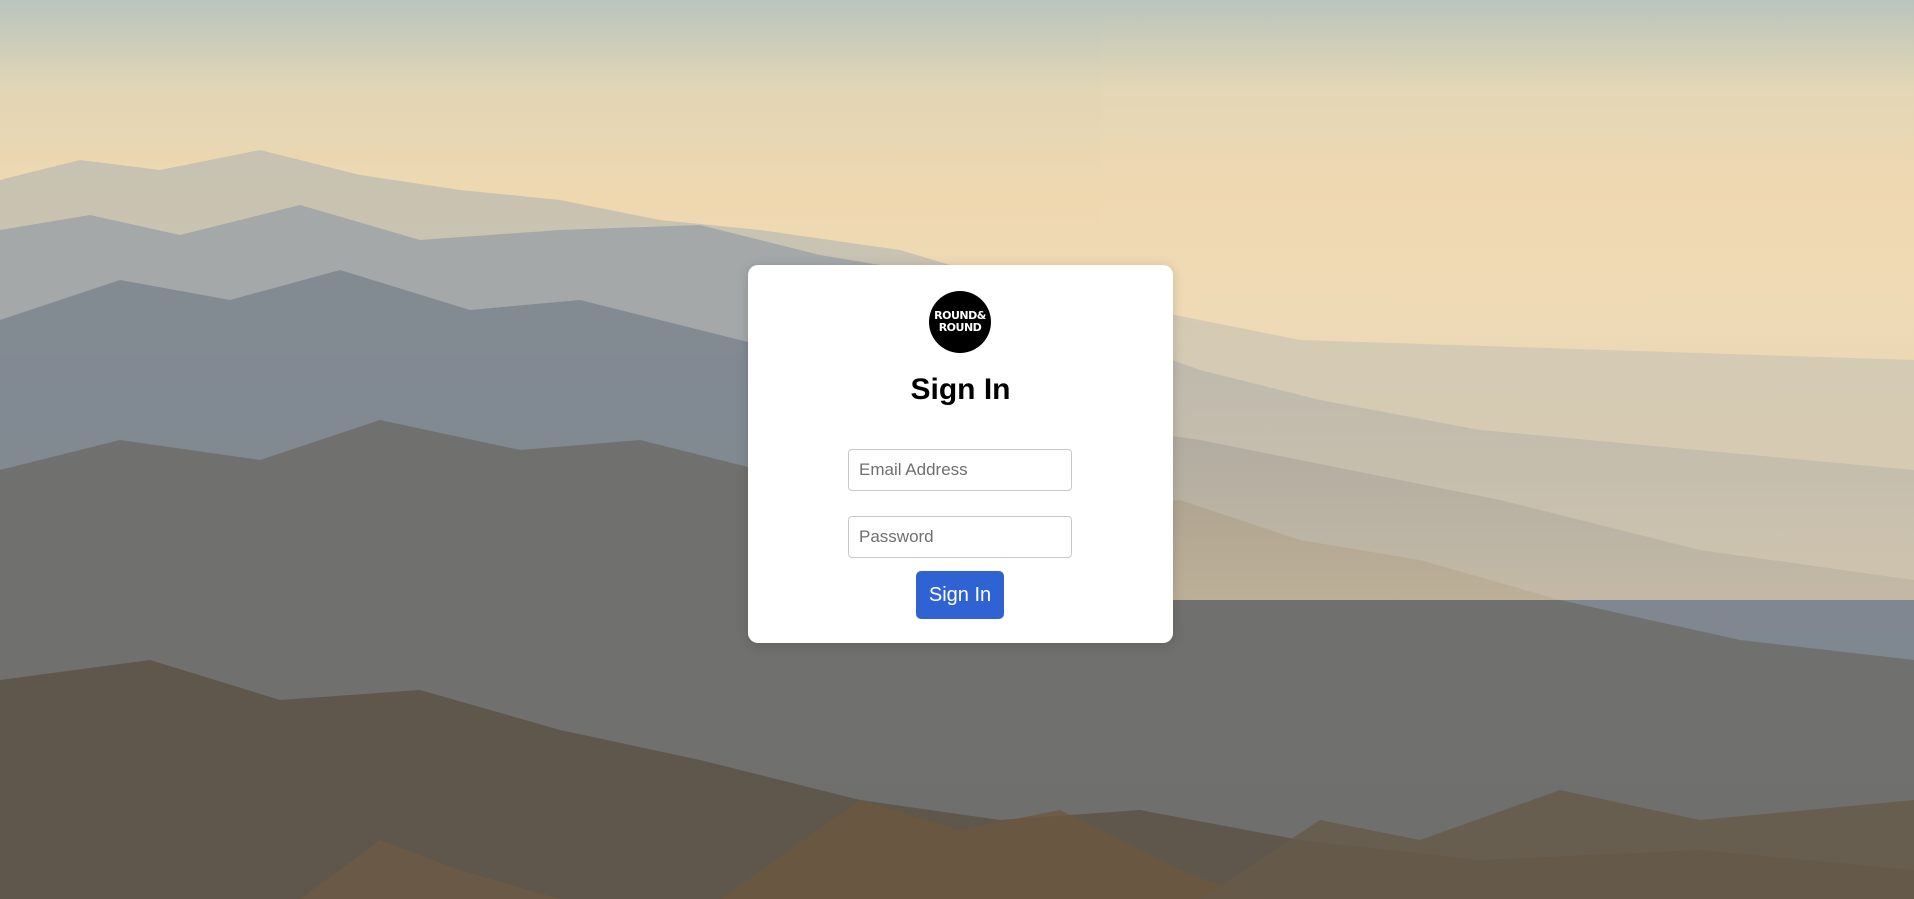  What do you see at coordinates (960, 537) in the screenshot?
I see `password-field` at bounding box center [960, 537].